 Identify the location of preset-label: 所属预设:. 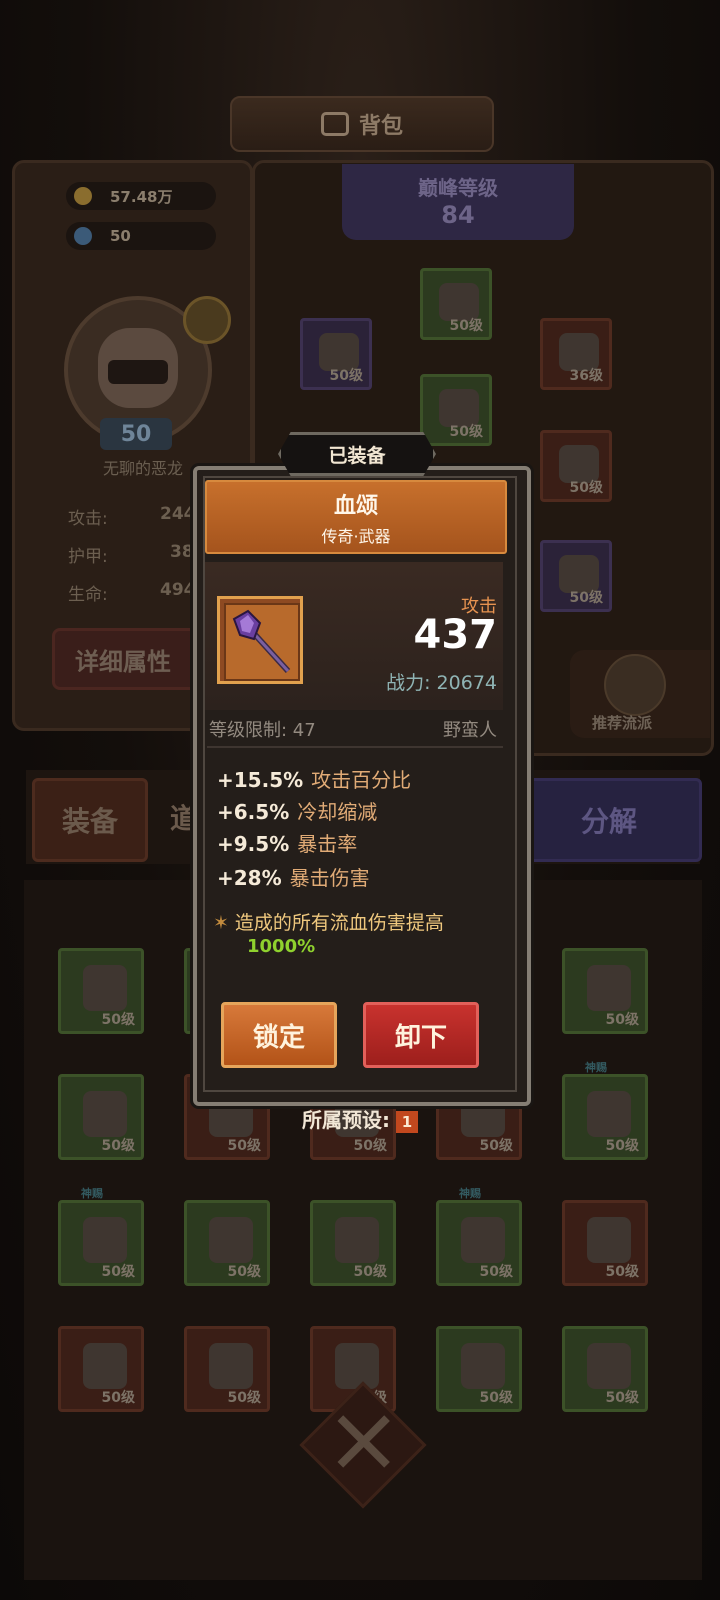
(346, 1120).